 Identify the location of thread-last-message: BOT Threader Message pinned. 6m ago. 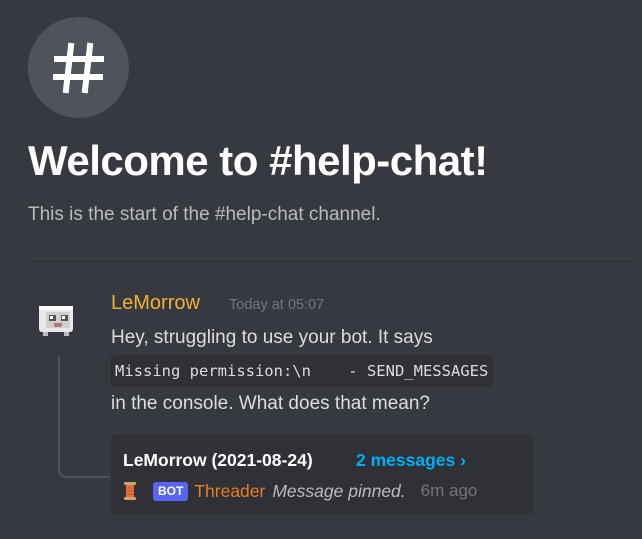
(300, 491).